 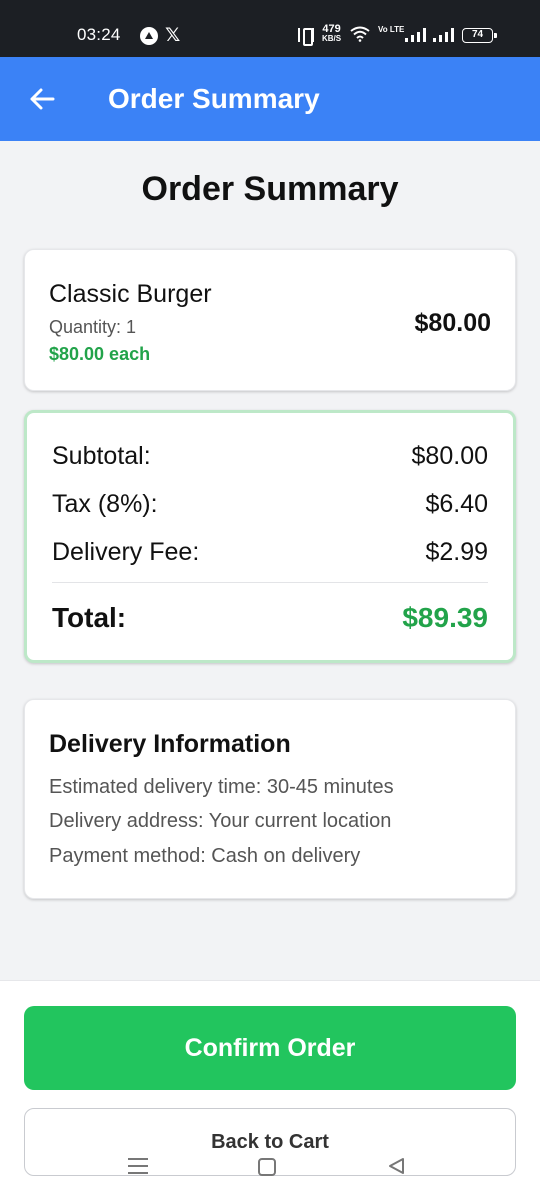 What do you see at coordinates (100, 354) in the screenshot?
I see `item-unit-price: $80.00 each` at bounding box center [100, 354].